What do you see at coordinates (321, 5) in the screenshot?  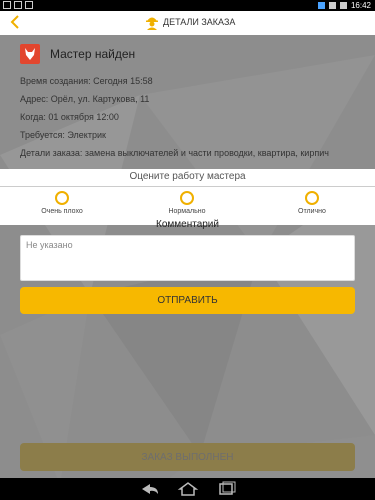 I see `wifi-icon` at bounding box center [321, 5].